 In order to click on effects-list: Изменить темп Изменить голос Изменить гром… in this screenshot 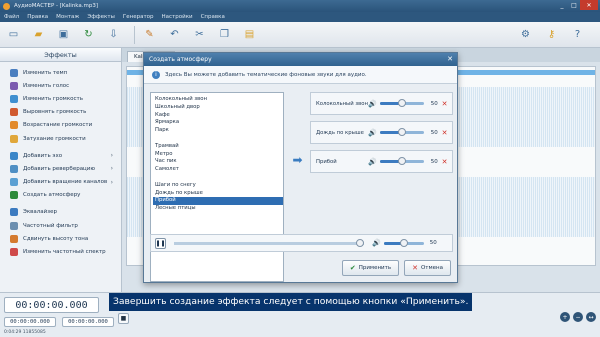, I will do `click(60, 160)`.